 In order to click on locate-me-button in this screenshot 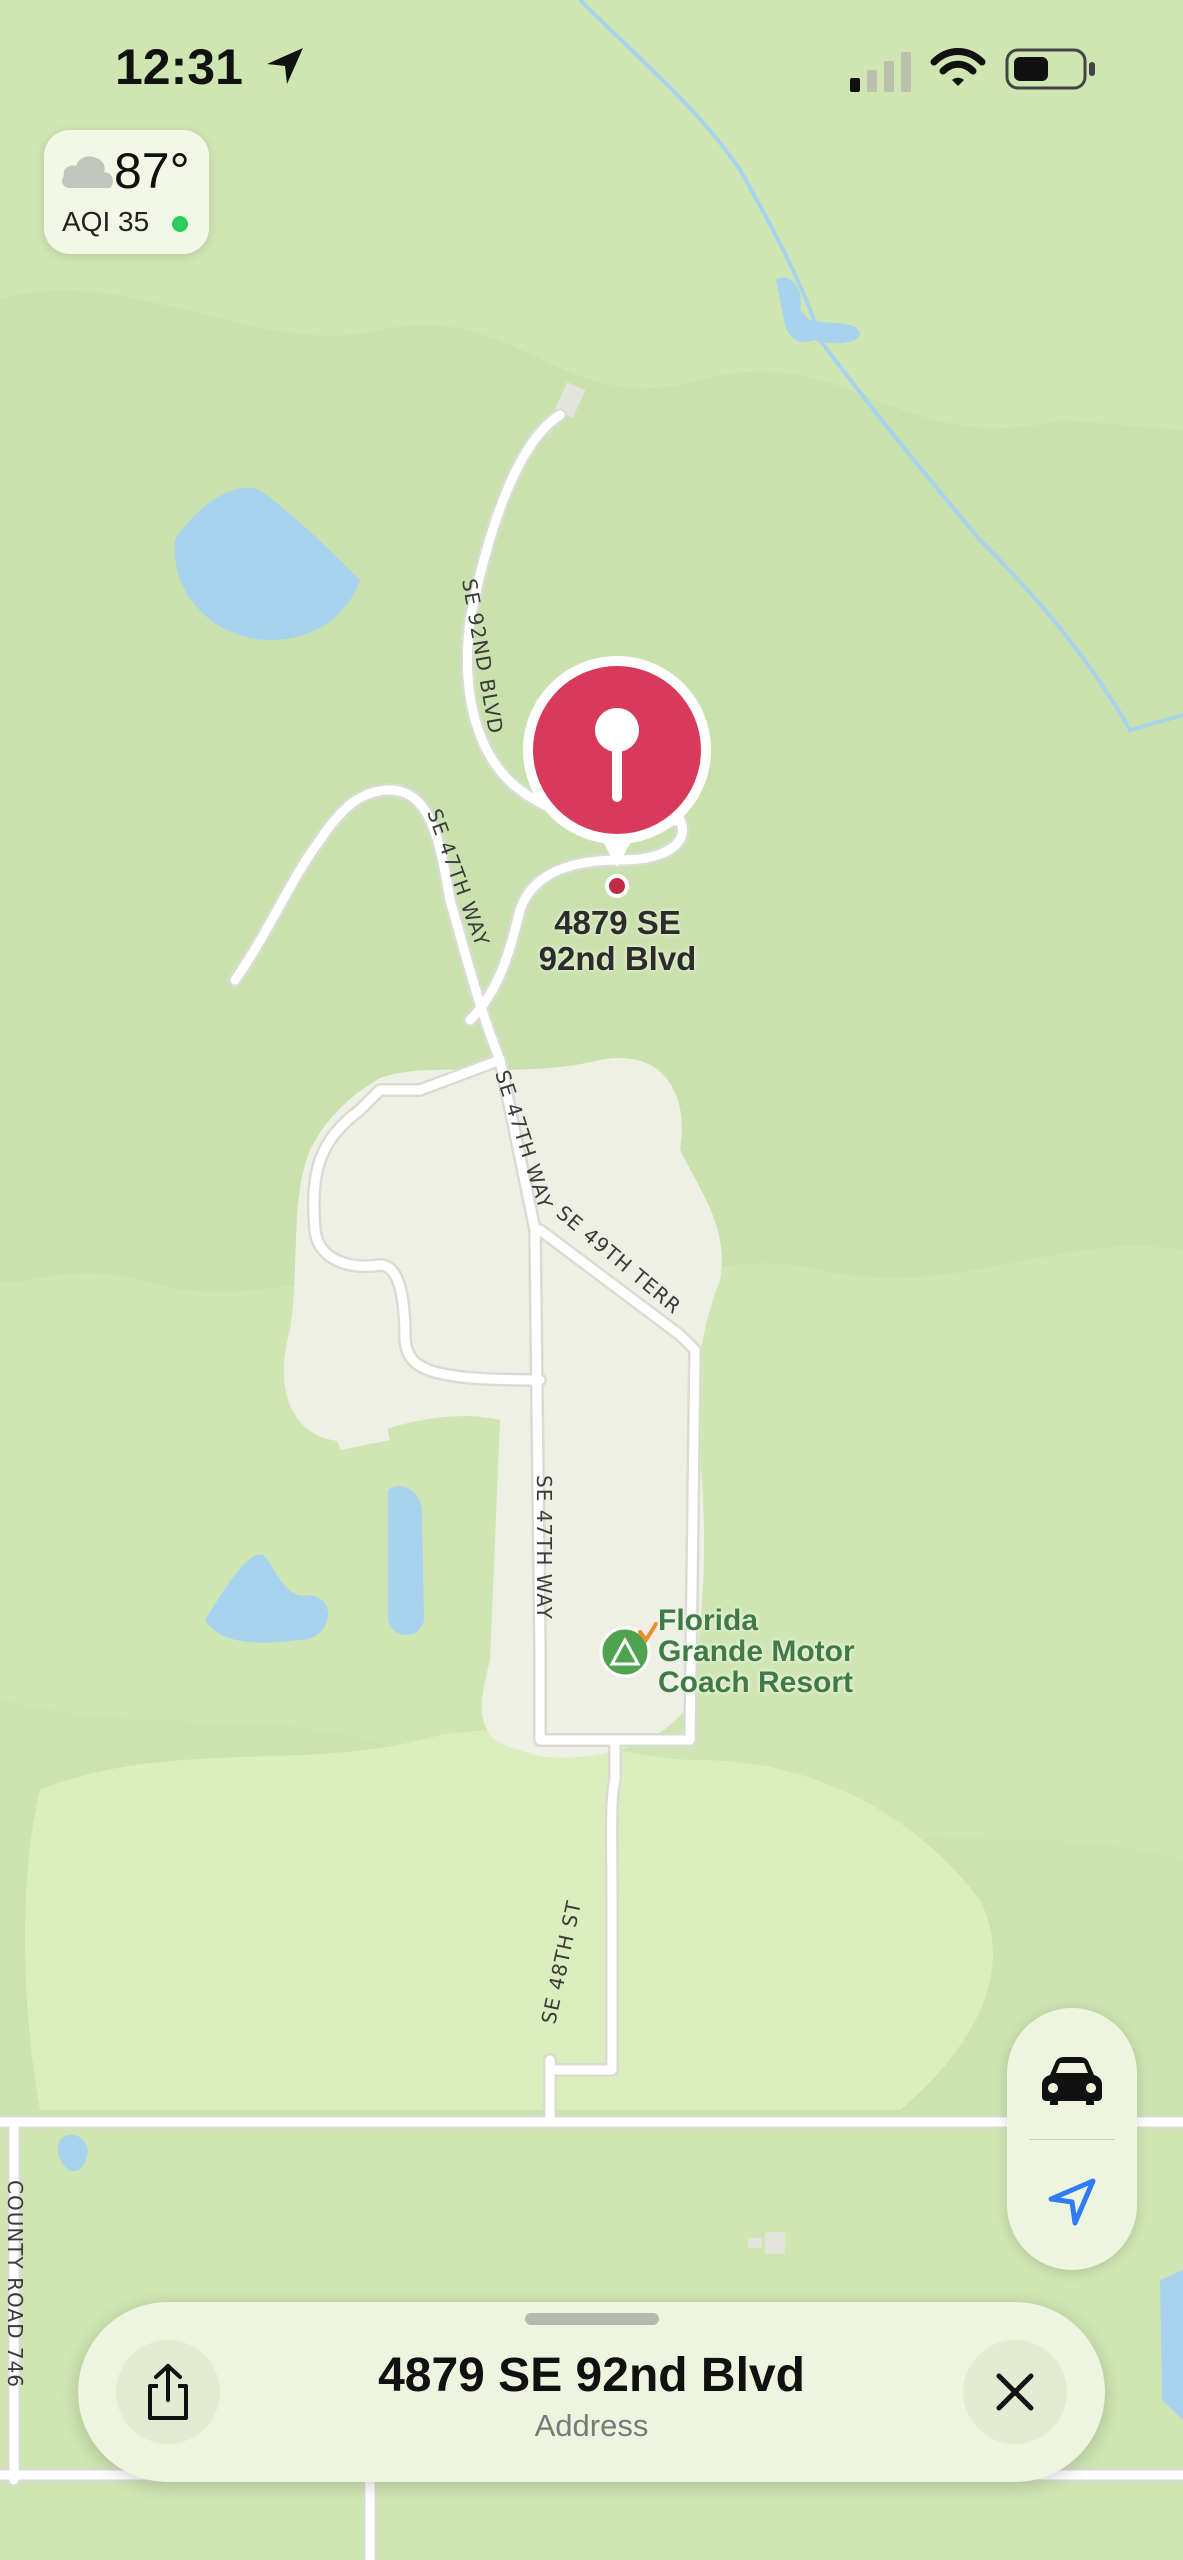, I will do `click(1072, 2202)`.